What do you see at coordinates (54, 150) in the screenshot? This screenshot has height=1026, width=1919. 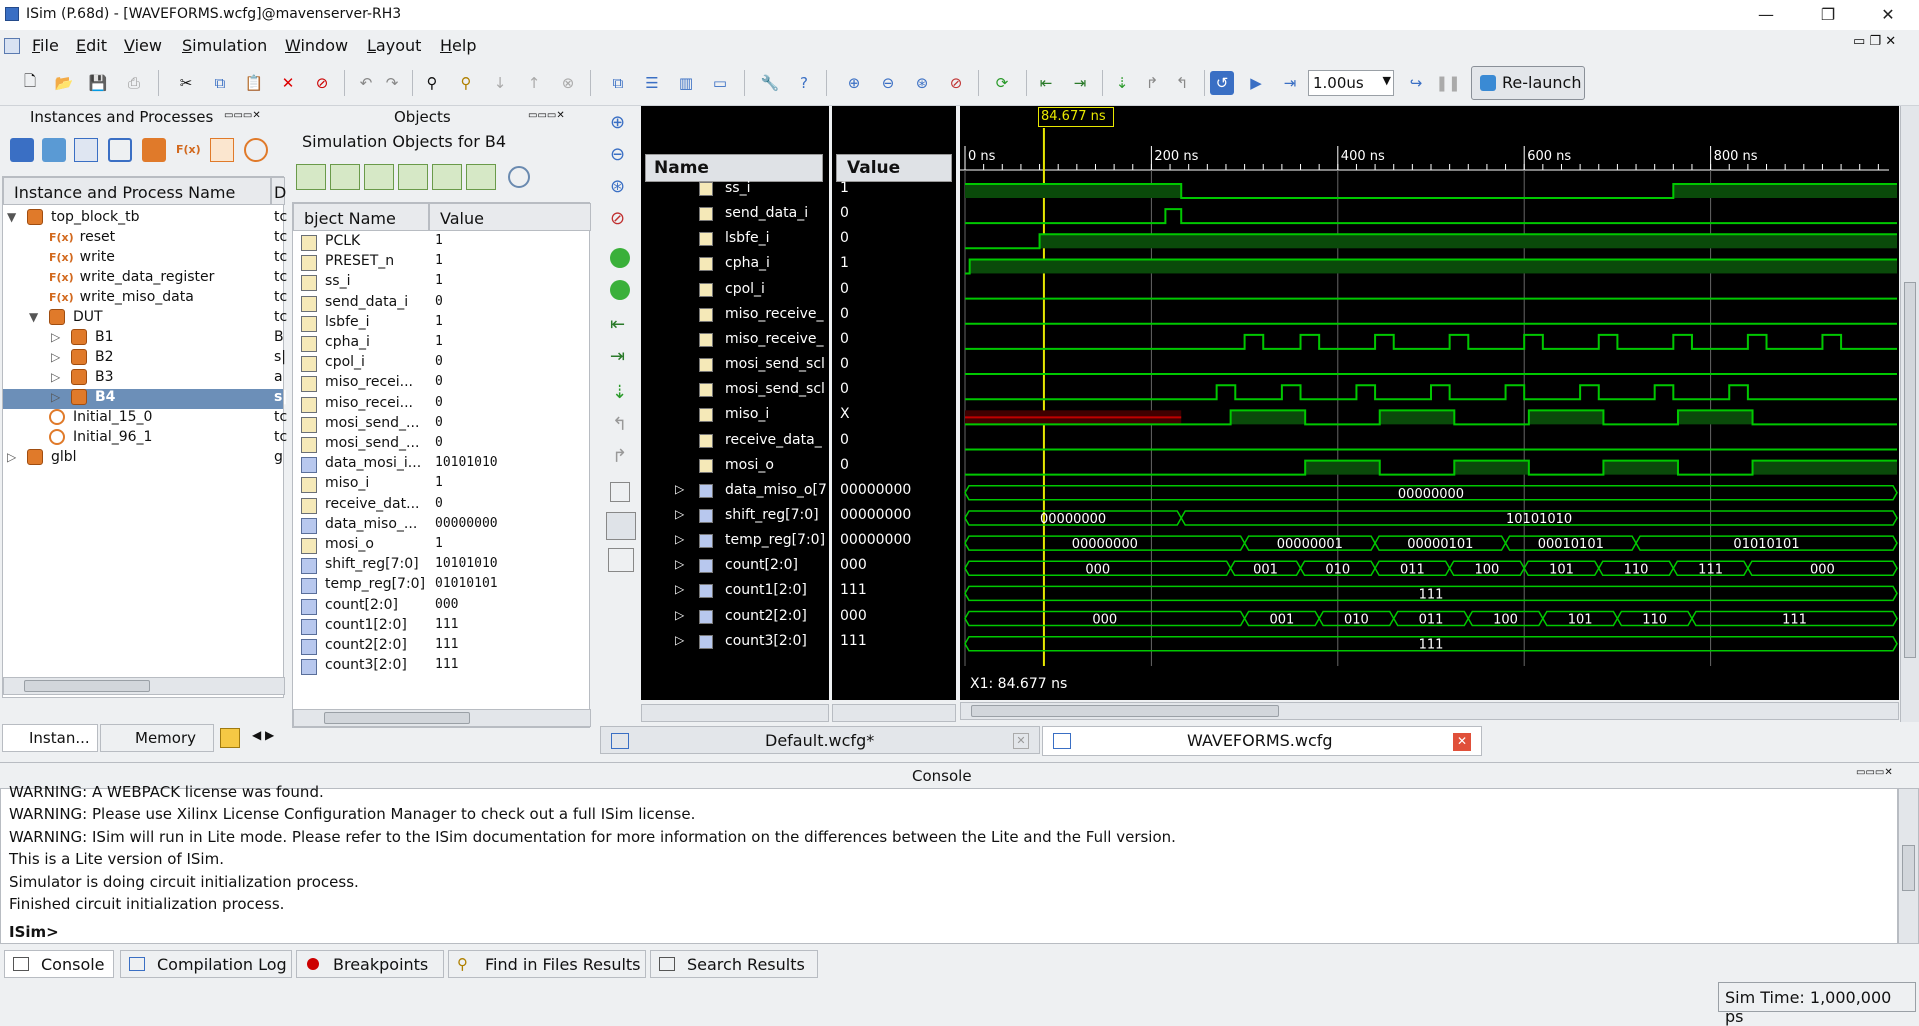 I see `filter-icon` at bounding box center [54, 150].